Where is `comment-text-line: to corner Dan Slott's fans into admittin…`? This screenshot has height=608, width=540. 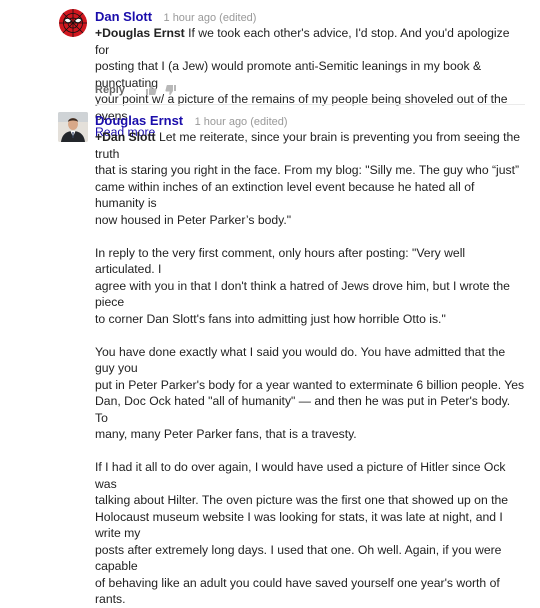 comment-text-line: to corner Dan Slott's fans into admittin… is located at coordinates (270, 318).